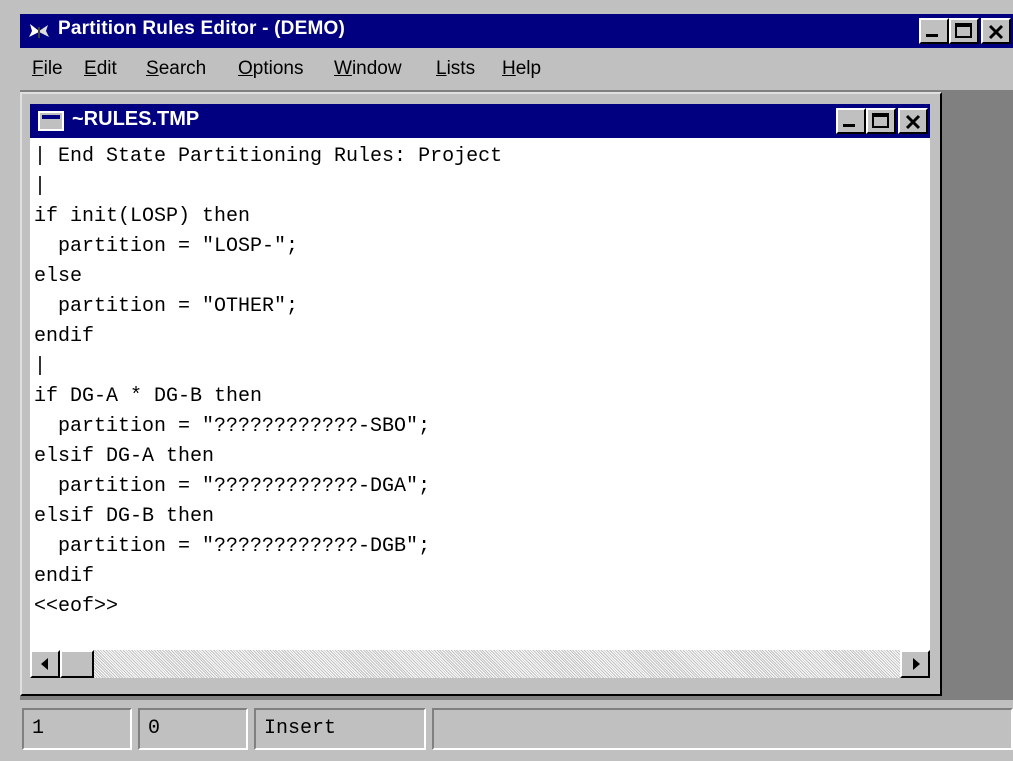  I want to click on code-line: if DG-A * DG-B then, so click(148, 396).